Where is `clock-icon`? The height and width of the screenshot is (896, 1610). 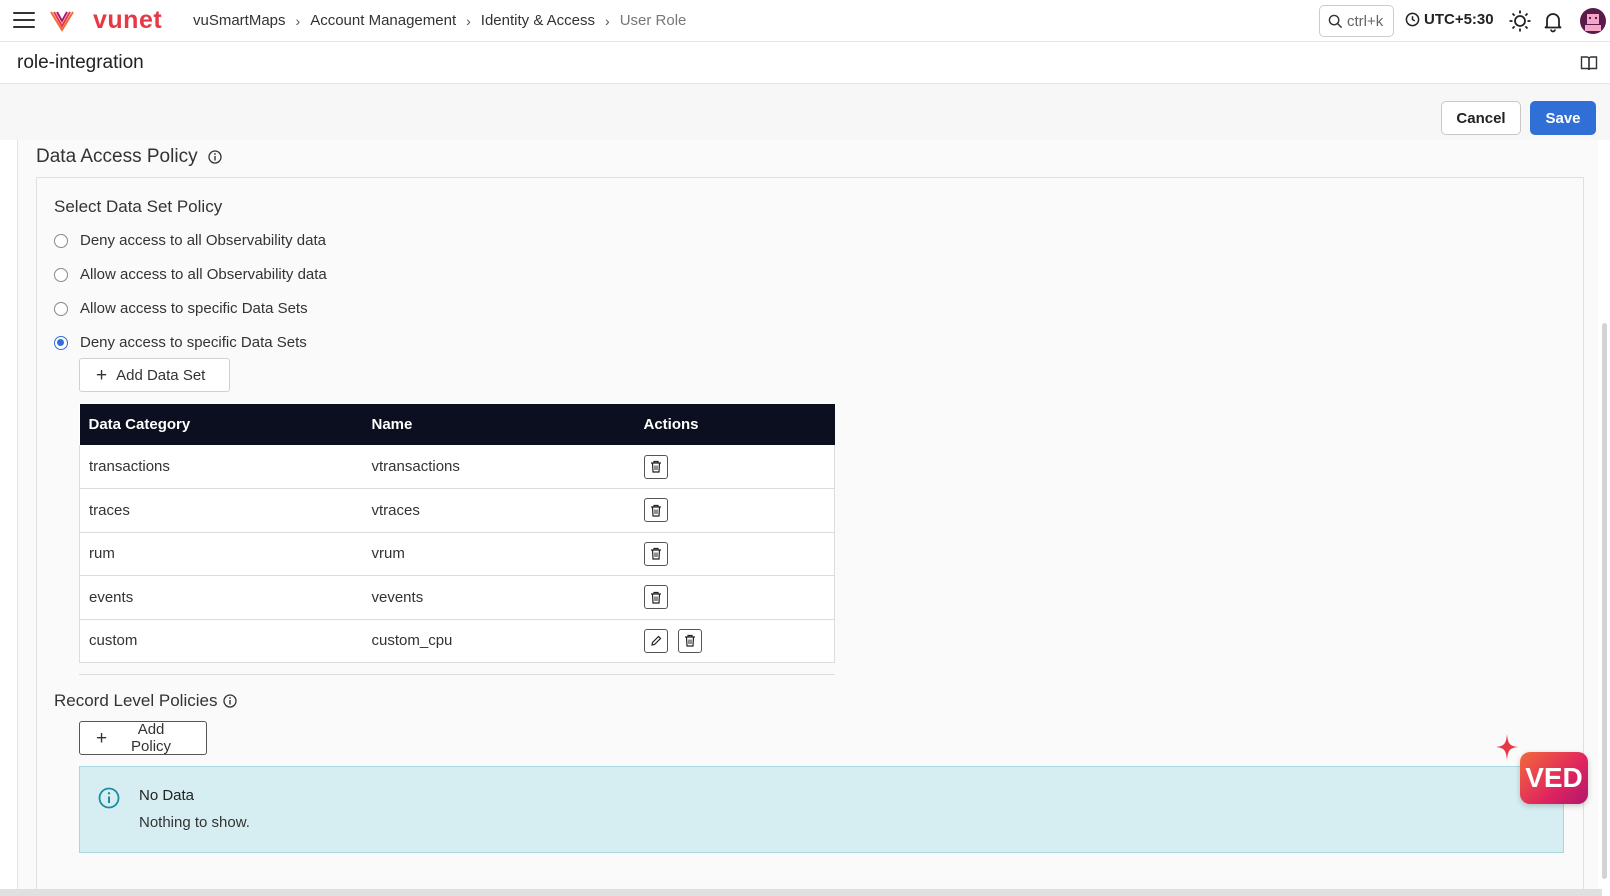
clock-icon is located at coordinates (1412, 19).